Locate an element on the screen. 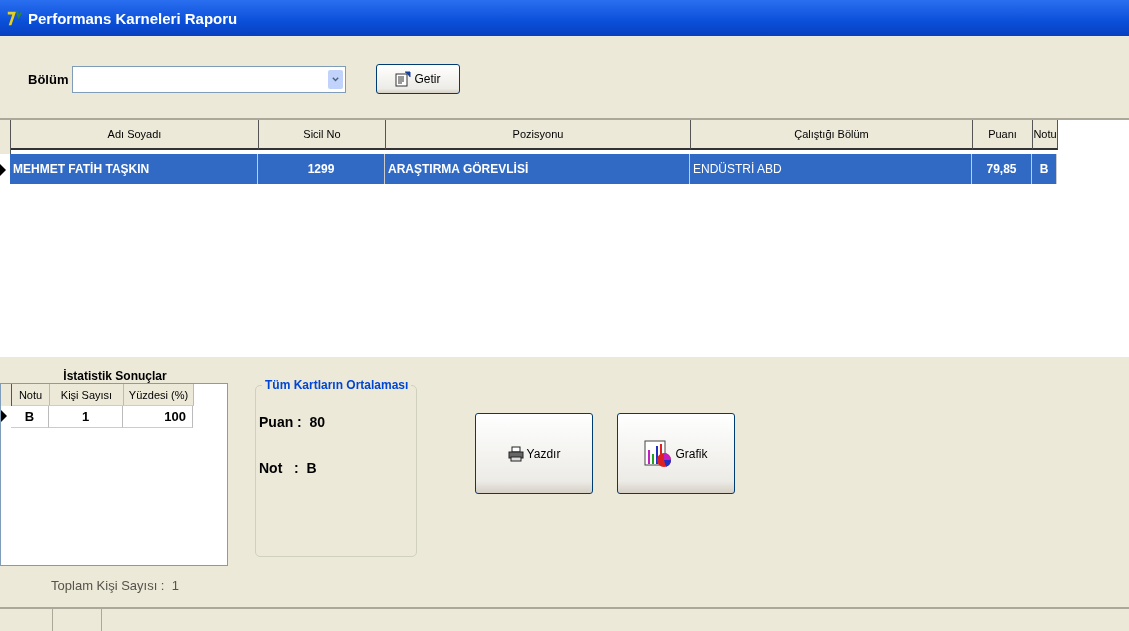 This screenshot has height=631, width=1129. column-header: Puanı is located at coordinates (1003, 135).